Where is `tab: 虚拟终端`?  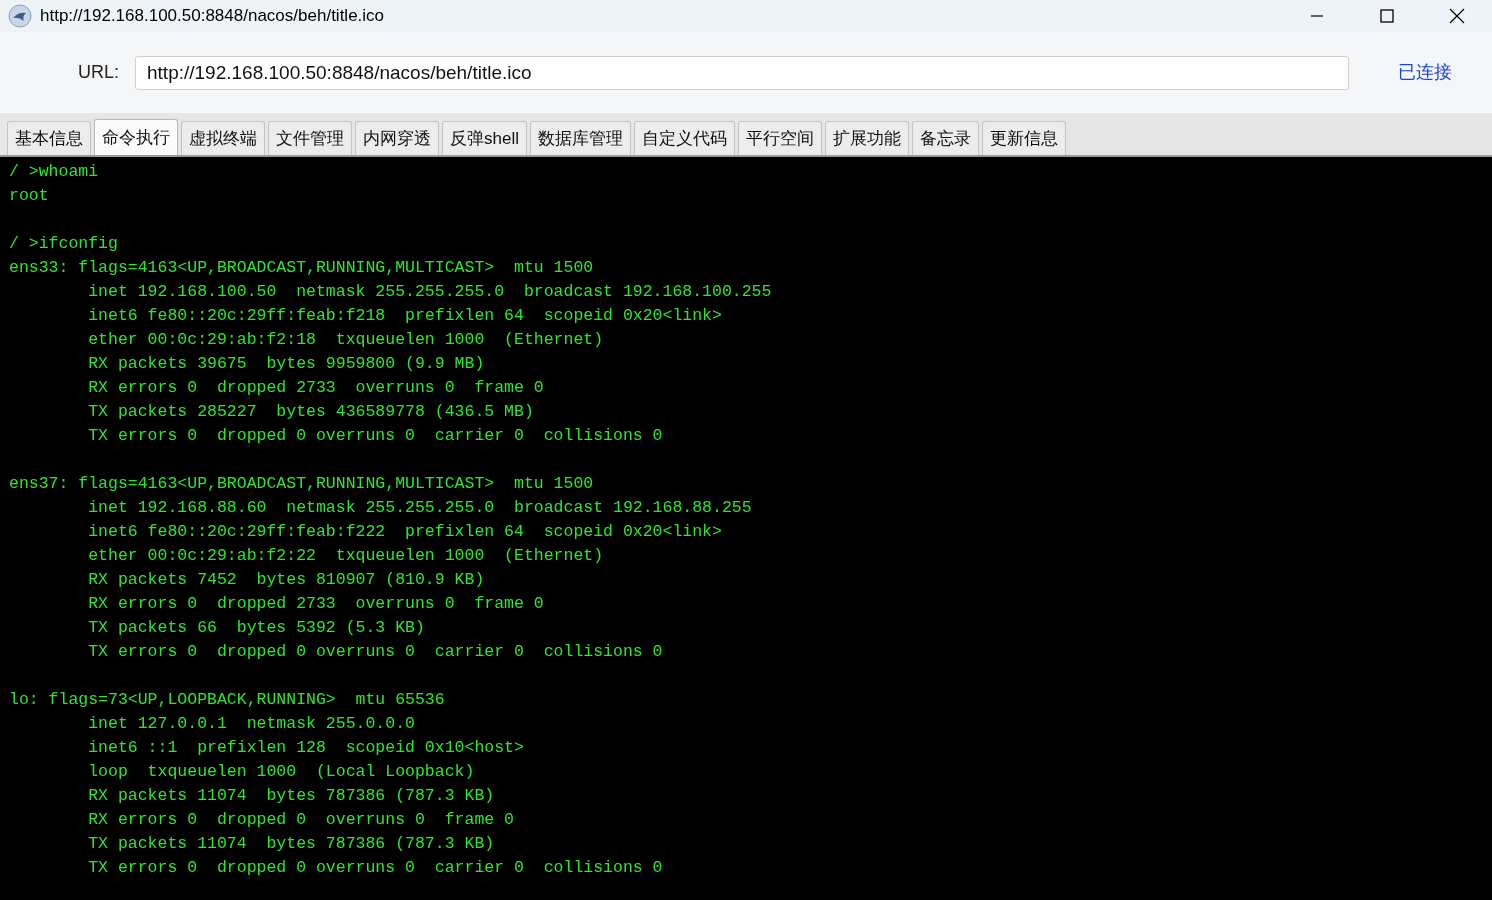
tab: 虚拟终端 is located at coordinates (223, 138).